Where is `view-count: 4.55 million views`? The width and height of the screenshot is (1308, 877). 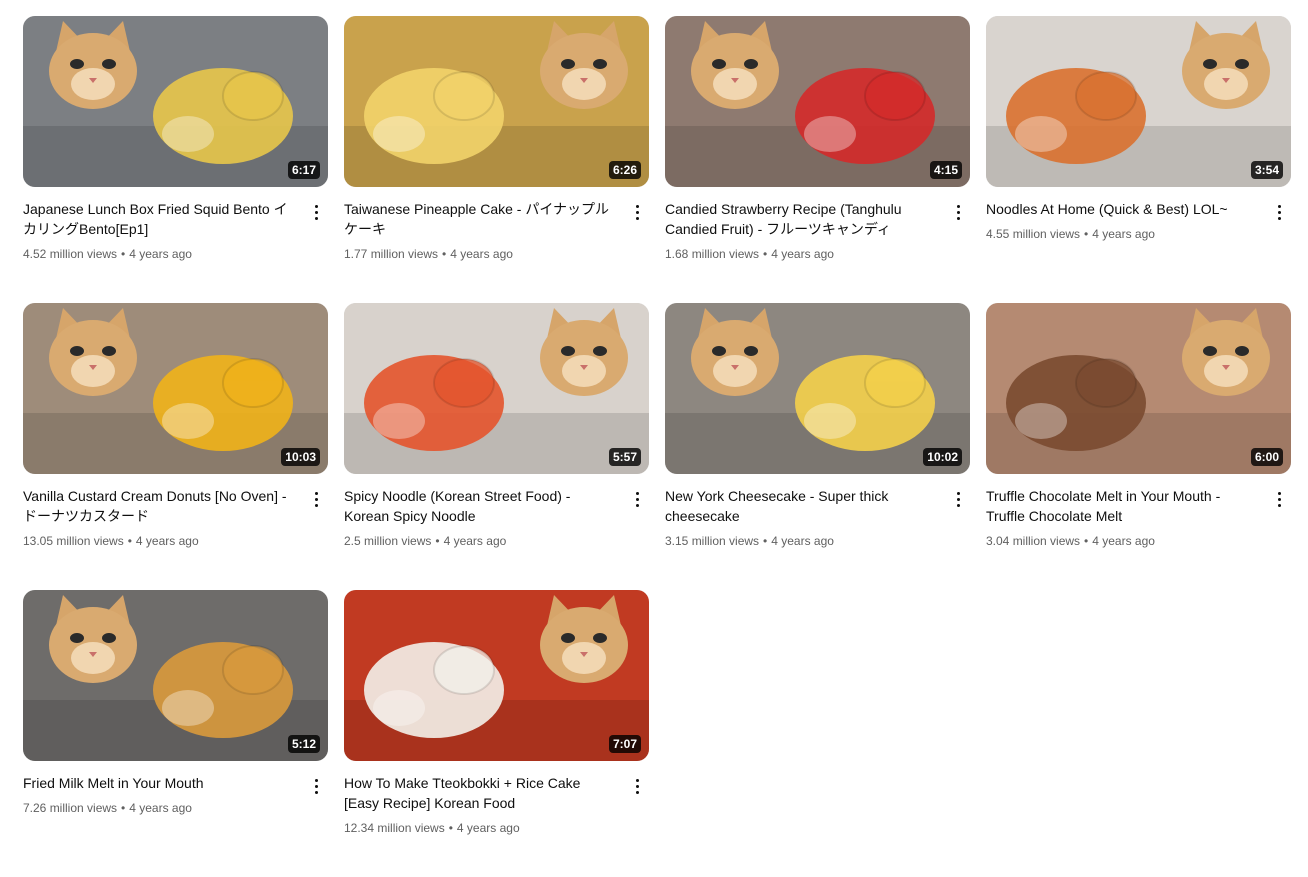 view-count: 4.55 million views is located at coordinates (1033, 234).